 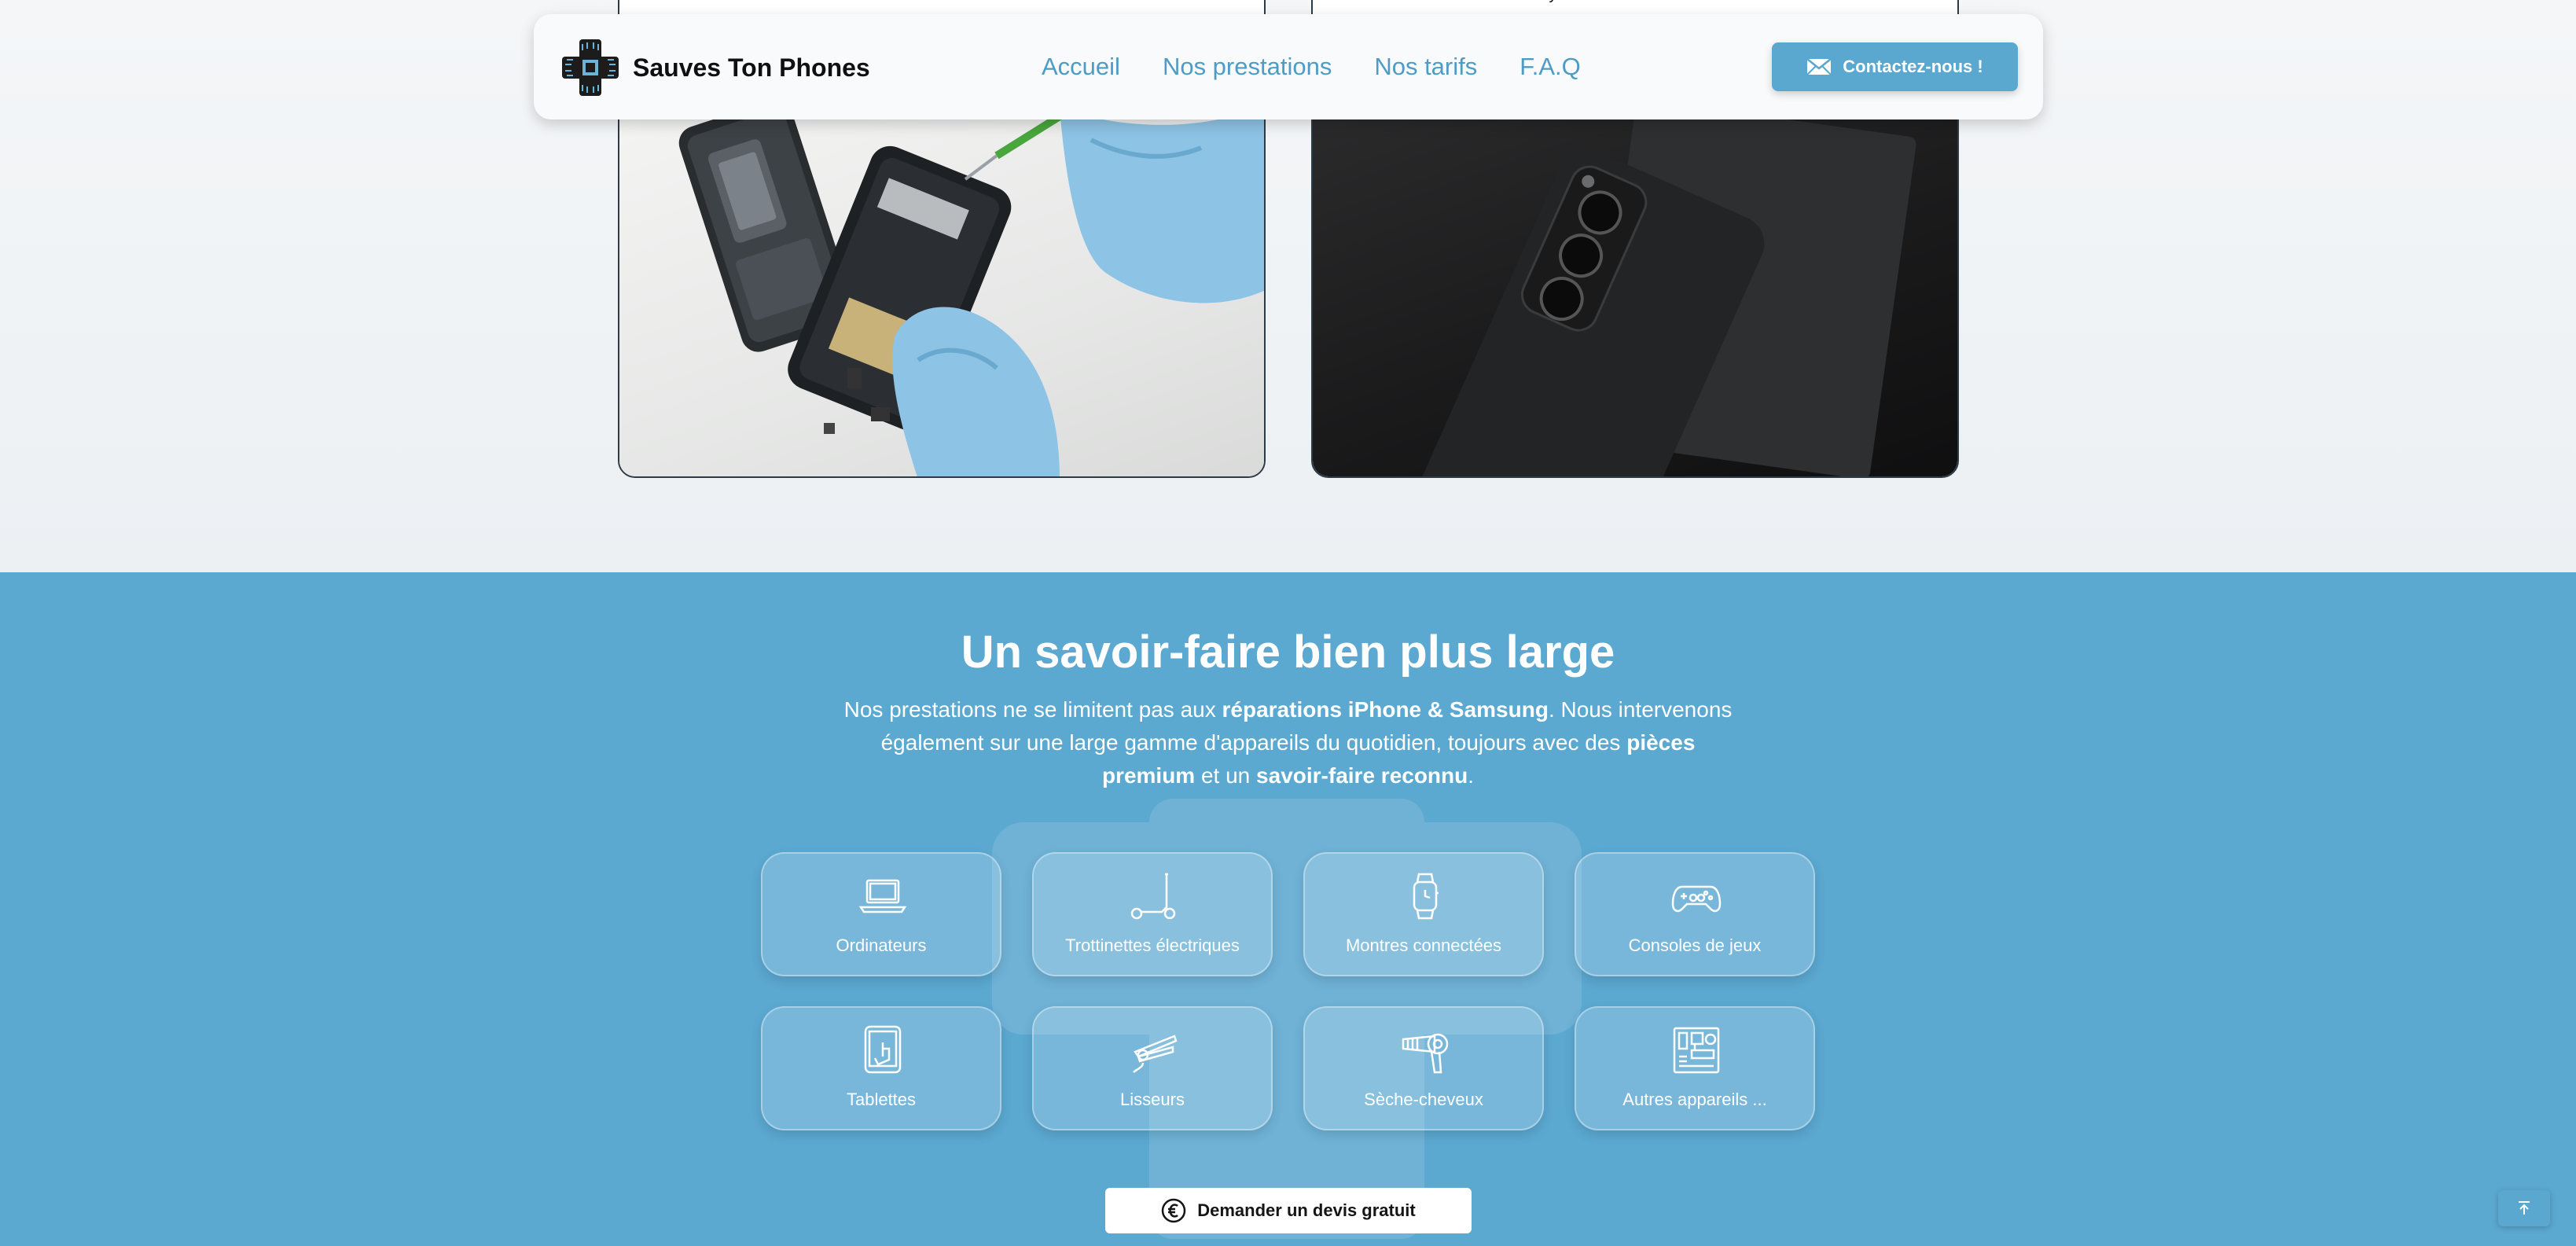 I want to click on tile-label: Consoles de jeux, so click(x=1695, y=945).